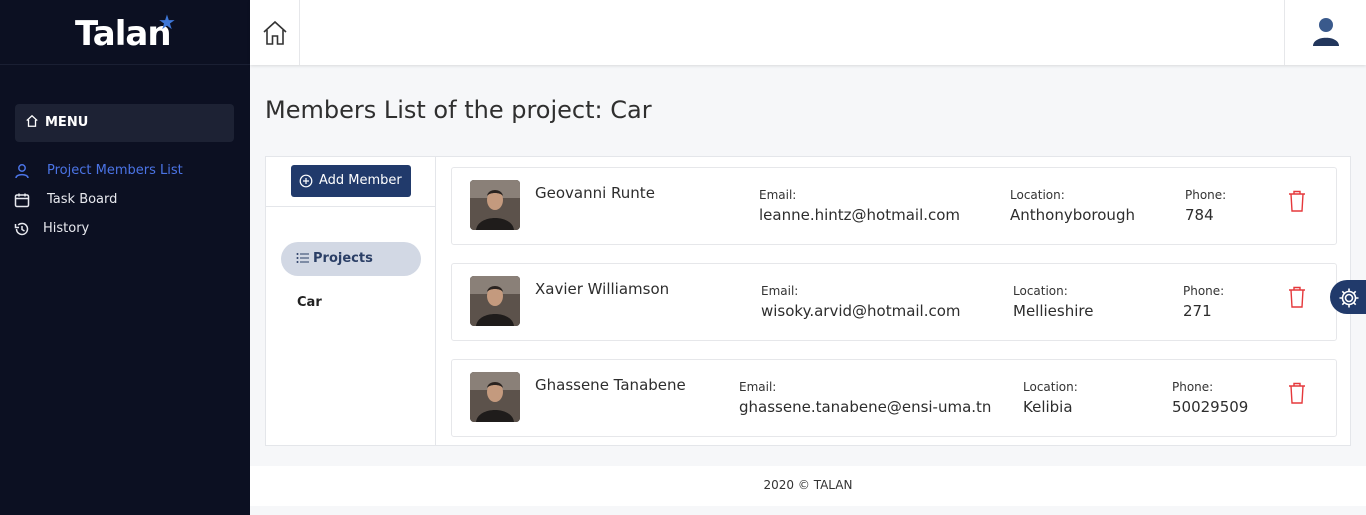  What do you see at coordinates (82, 199) in the screenshot?
I see `sidebar-item-label: Task Board` at bounding box center [82, 199].